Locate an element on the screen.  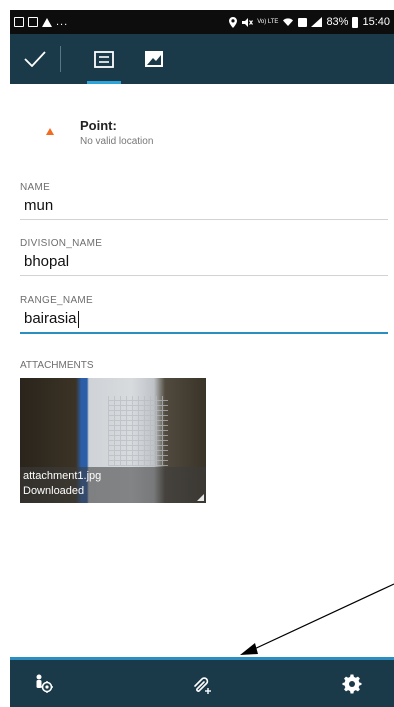
field-value: mun is located at coordinates (209, 206).